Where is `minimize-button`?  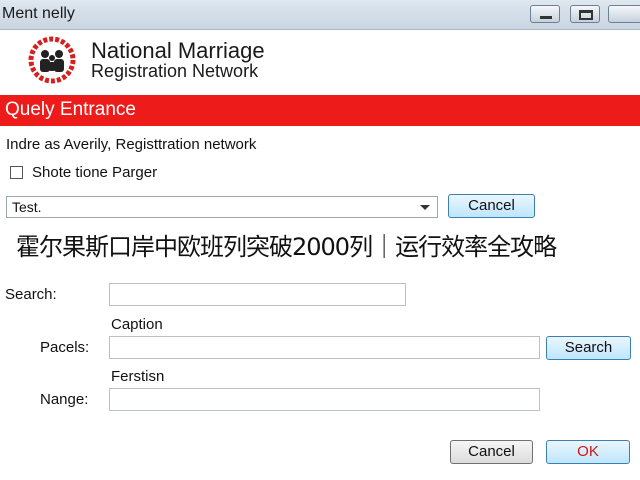
minimize-button is located at coordinates (545, 14).